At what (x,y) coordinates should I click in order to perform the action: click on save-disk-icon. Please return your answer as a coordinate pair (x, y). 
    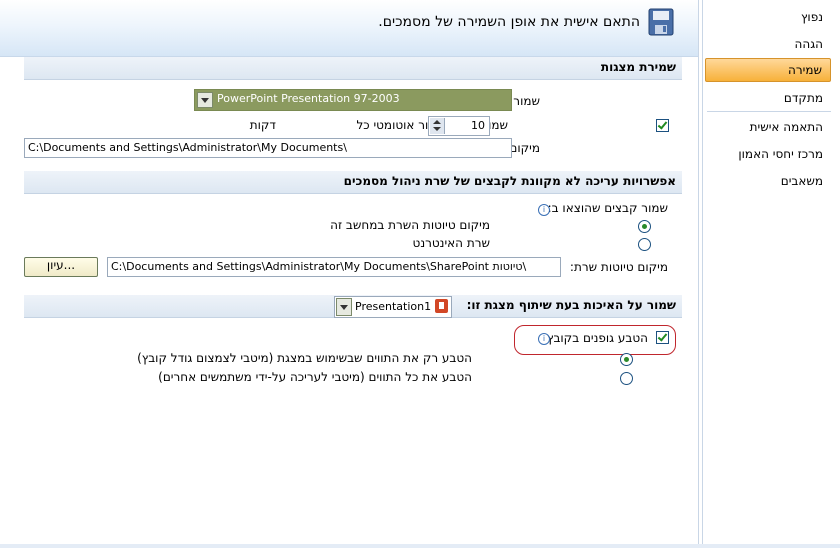
    Looking at the image, I should click on (661, 22).